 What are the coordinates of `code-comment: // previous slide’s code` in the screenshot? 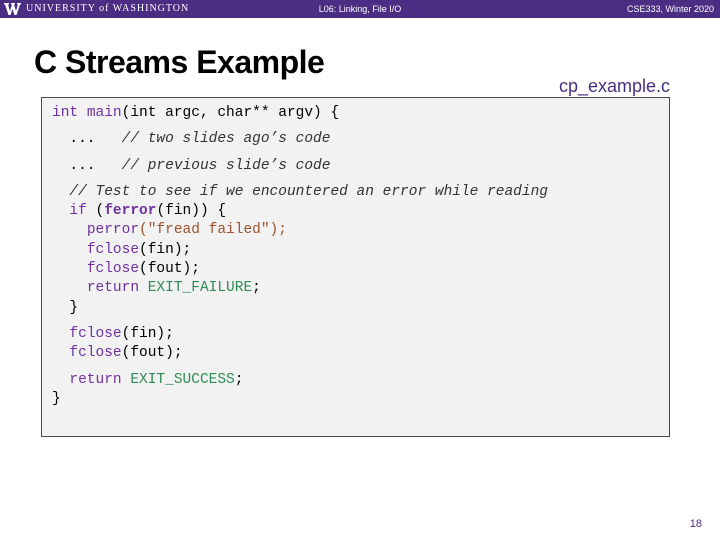 It's located at (226, 165).